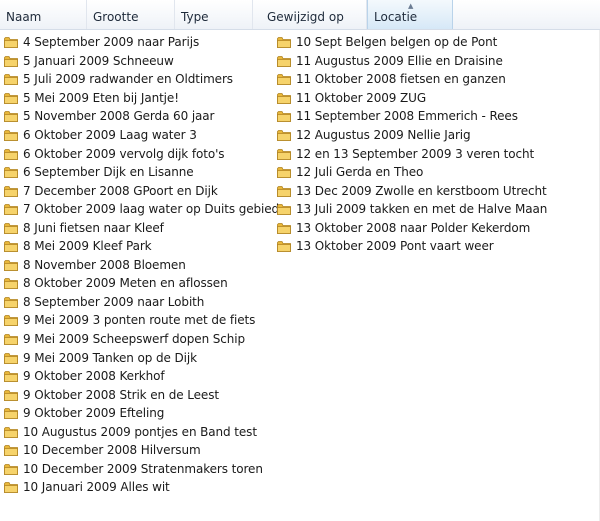 The image size is (600, 521). Describe the element at coordinates (87, 246) in the screenshot. I see `folder-name: 8 Mei 2009 Kleef Park` at that location.